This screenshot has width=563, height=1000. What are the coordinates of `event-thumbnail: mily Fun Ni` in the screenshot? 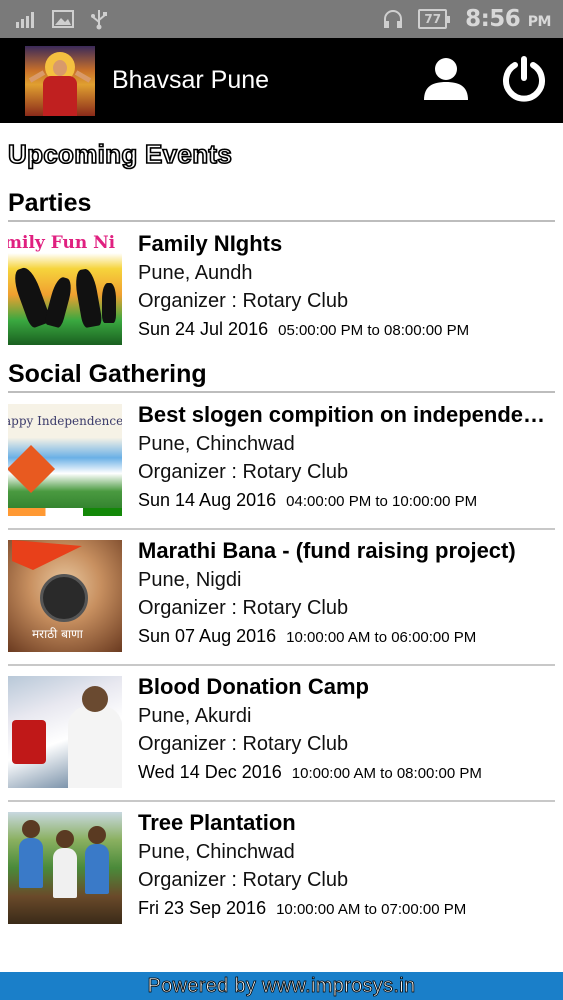 It's located at (65, 289).